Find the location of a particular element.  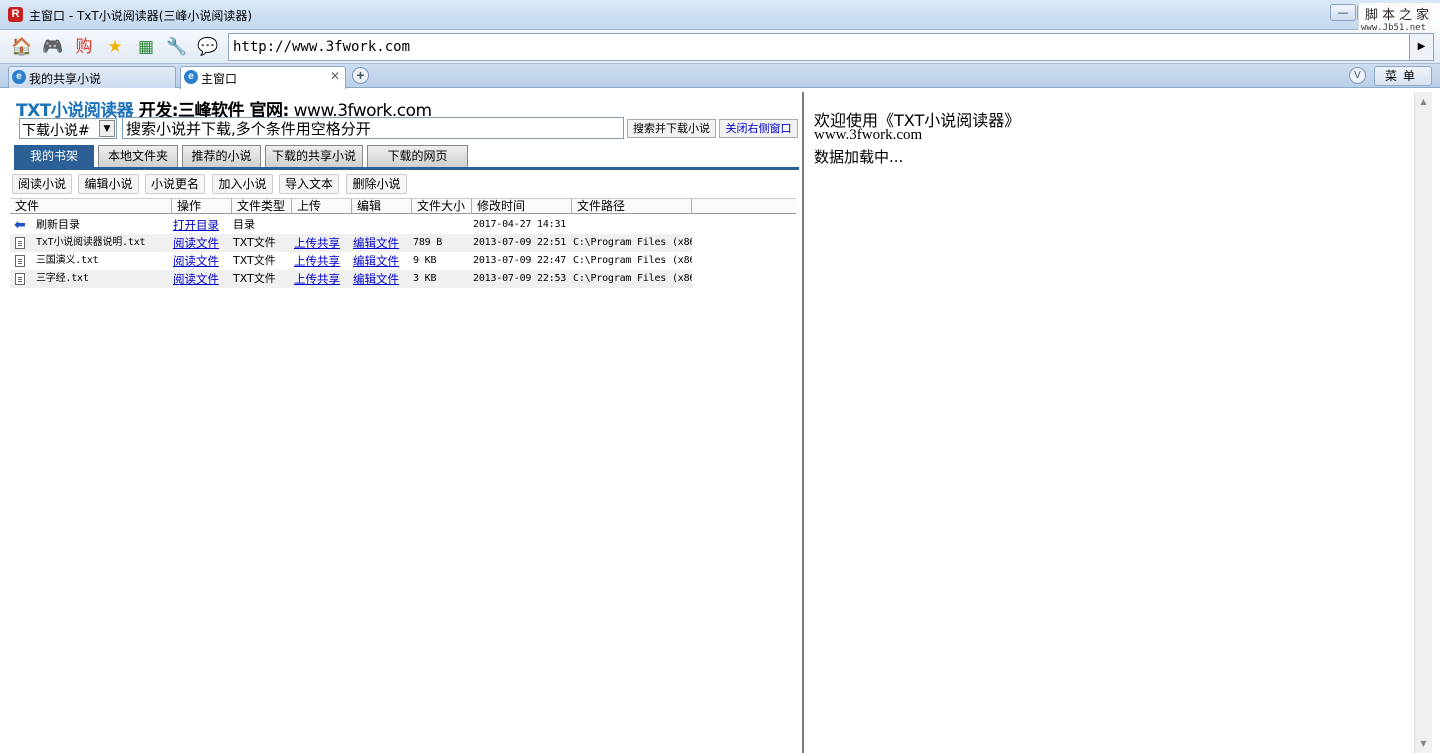

new-tab-button: + is located at coordinates (360, 75).